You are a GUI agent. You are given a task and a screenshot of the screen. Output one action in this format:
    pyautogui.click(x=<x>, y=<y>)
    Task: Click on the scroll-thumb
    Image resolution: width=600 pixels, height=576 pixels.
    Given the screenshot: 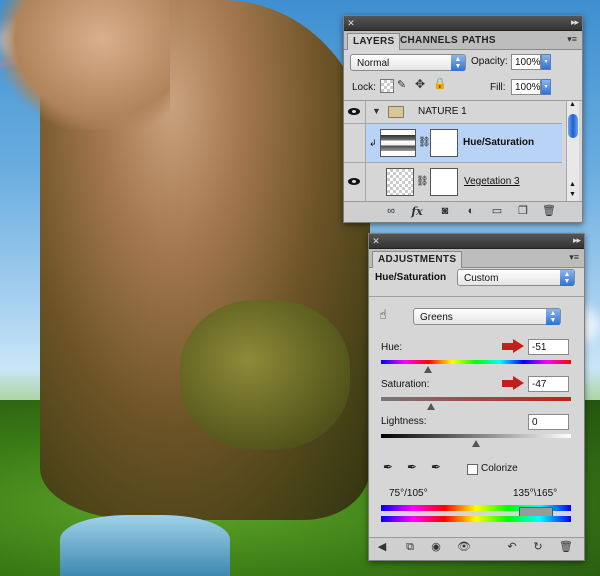 What is the action you would take?
    pyautogui.click(x=573, y=126)
    